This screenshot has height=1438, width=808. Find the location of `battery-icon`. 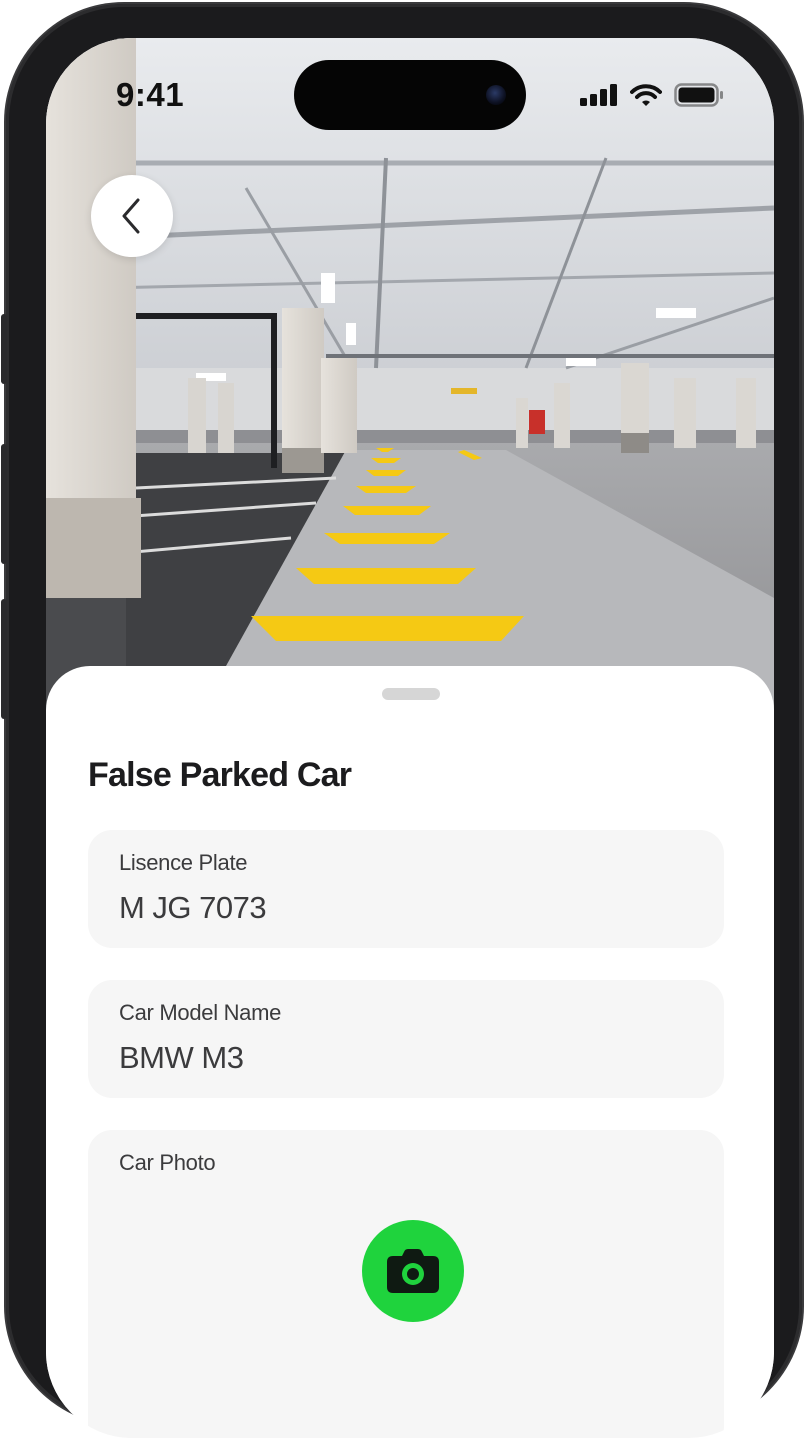

battery-icon is located at coordinates (698, 95).